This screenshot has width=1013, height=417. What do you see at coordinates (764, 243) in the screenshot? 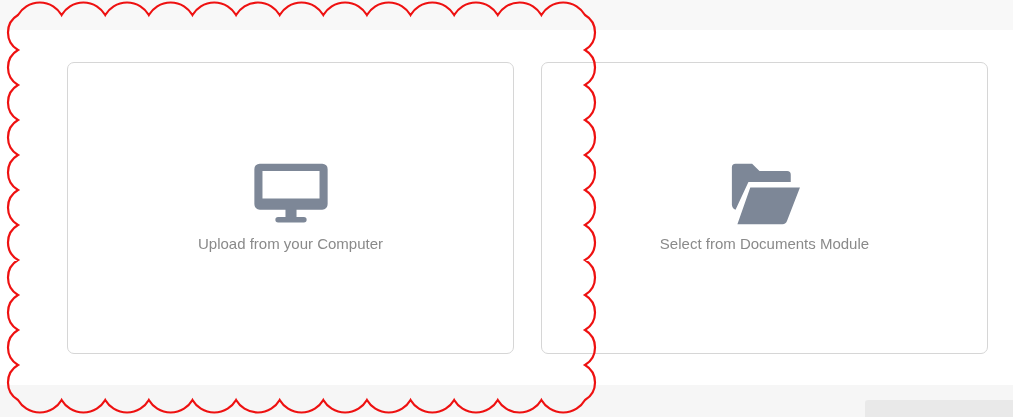
I see `option-label: Select from Documents Module` at bounding box center [764, 243].